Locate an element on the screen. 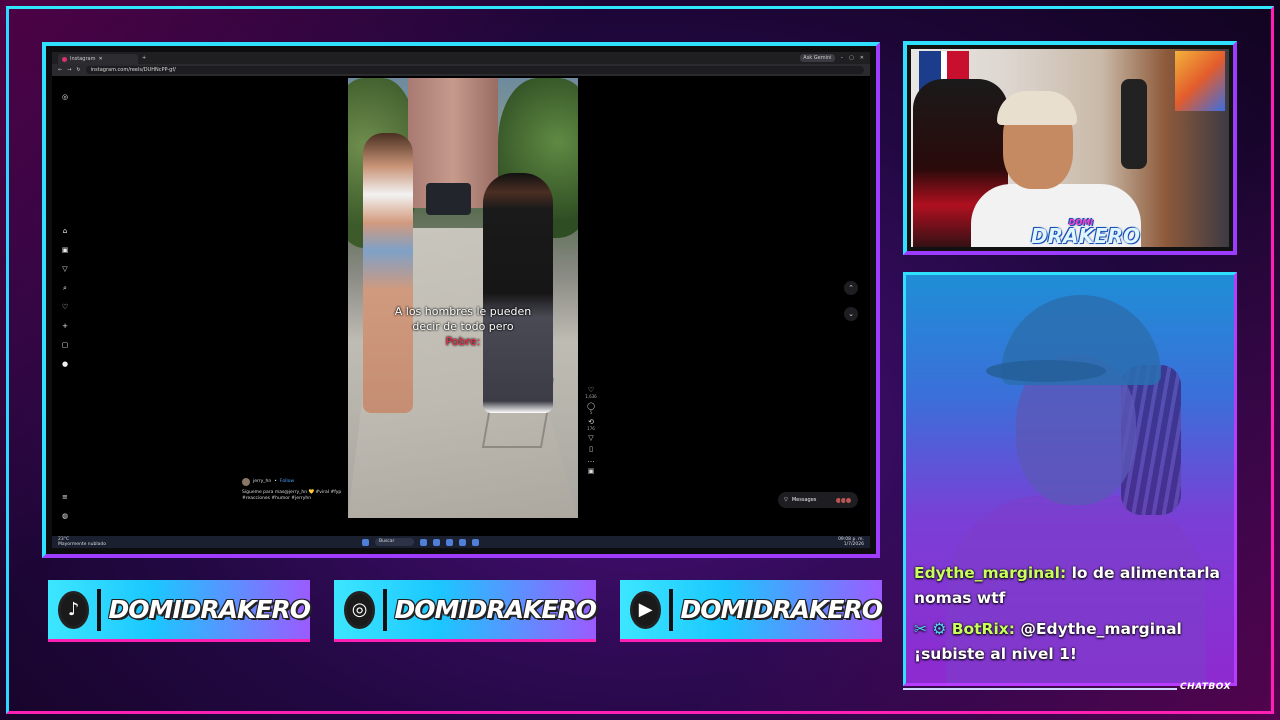 This screenshot has width=1280, height=720. webcam-panel: DOMI DRAKERO is located at coordinates (1070, 148).